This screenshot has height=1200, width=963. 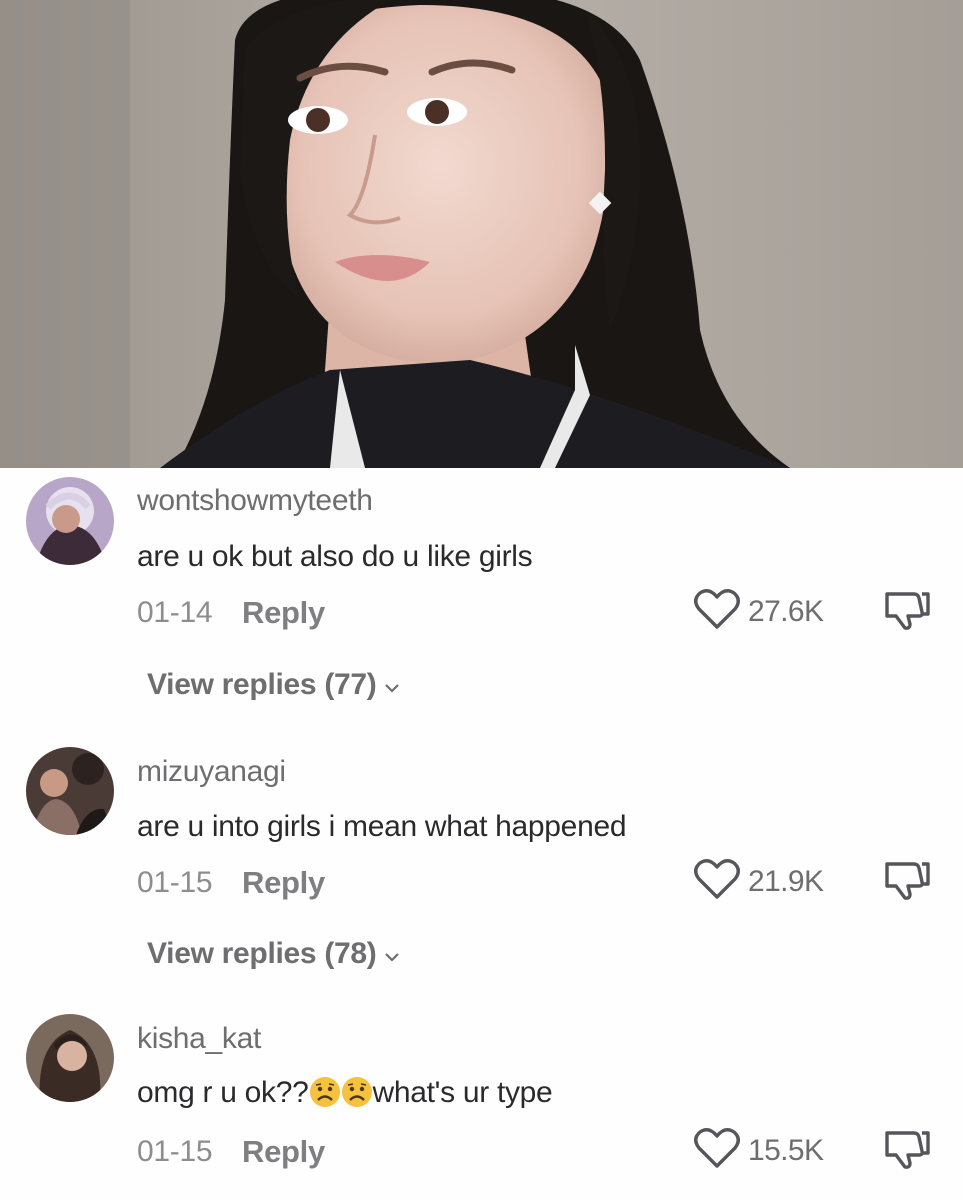 I want to click on view-replies-toggle: View replies (77), so click(x=273, y=685).